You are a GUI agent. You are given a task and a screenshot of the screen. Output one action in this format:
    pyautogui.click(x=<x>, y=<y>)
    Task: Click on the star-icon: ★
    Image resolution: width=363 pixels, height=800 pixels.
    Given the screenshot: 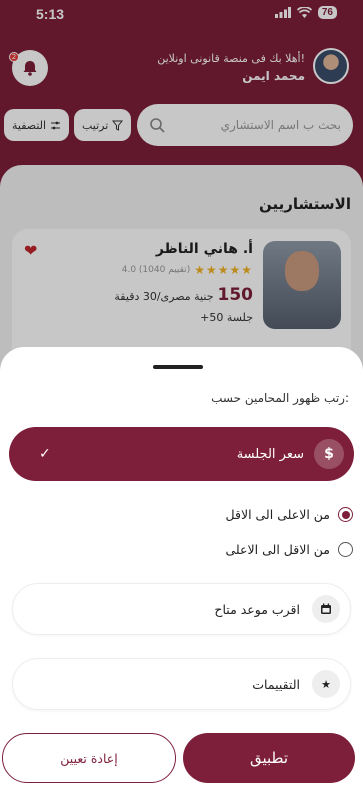 What is the action you would take?
    pyautogui.click(x=326, y=684)
    